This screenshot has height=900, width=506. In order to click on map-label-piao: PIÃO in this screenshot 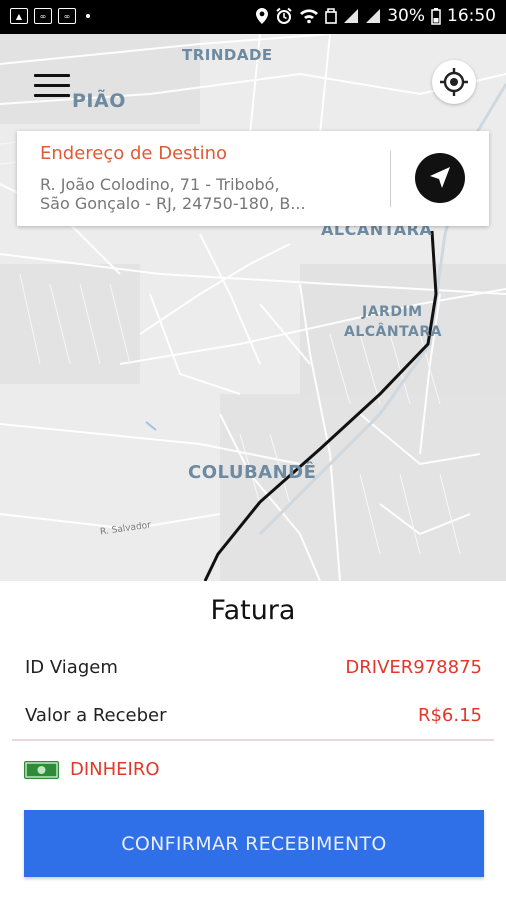, I will do `click(99, 101)`.